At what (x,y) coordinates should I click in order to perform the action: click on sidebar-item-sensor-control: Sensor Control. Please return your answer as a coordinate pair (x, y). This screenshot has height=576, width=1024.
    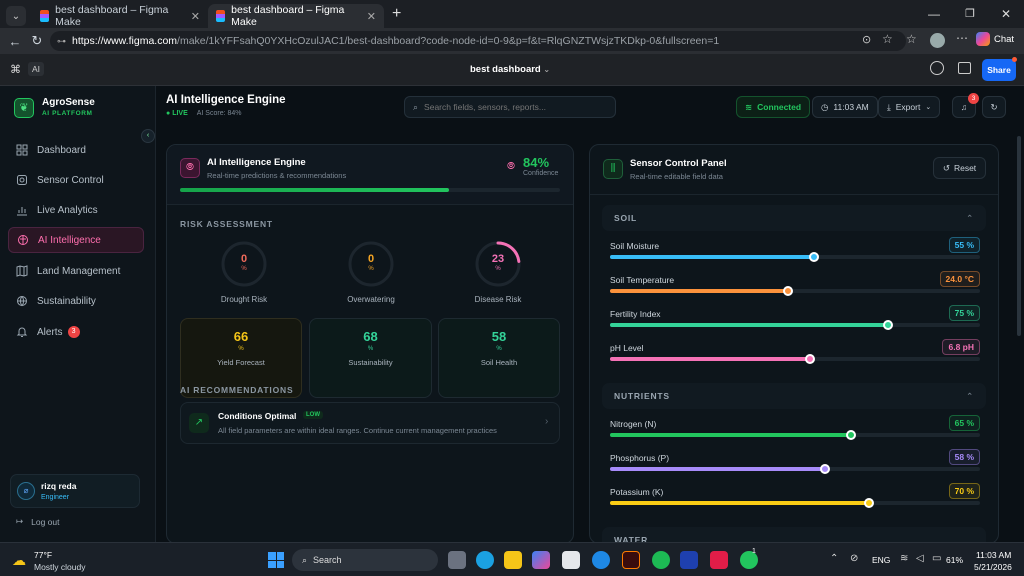
    Looking at the image, I should click on (76, 180).